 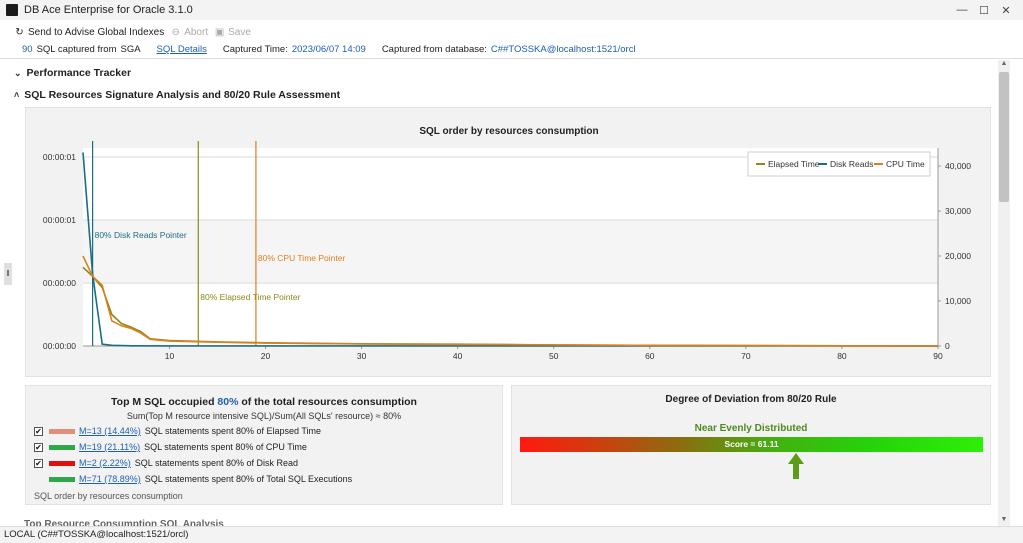 I want to click on scroll-up-icon: ▲, so click(x=1004, y=65).